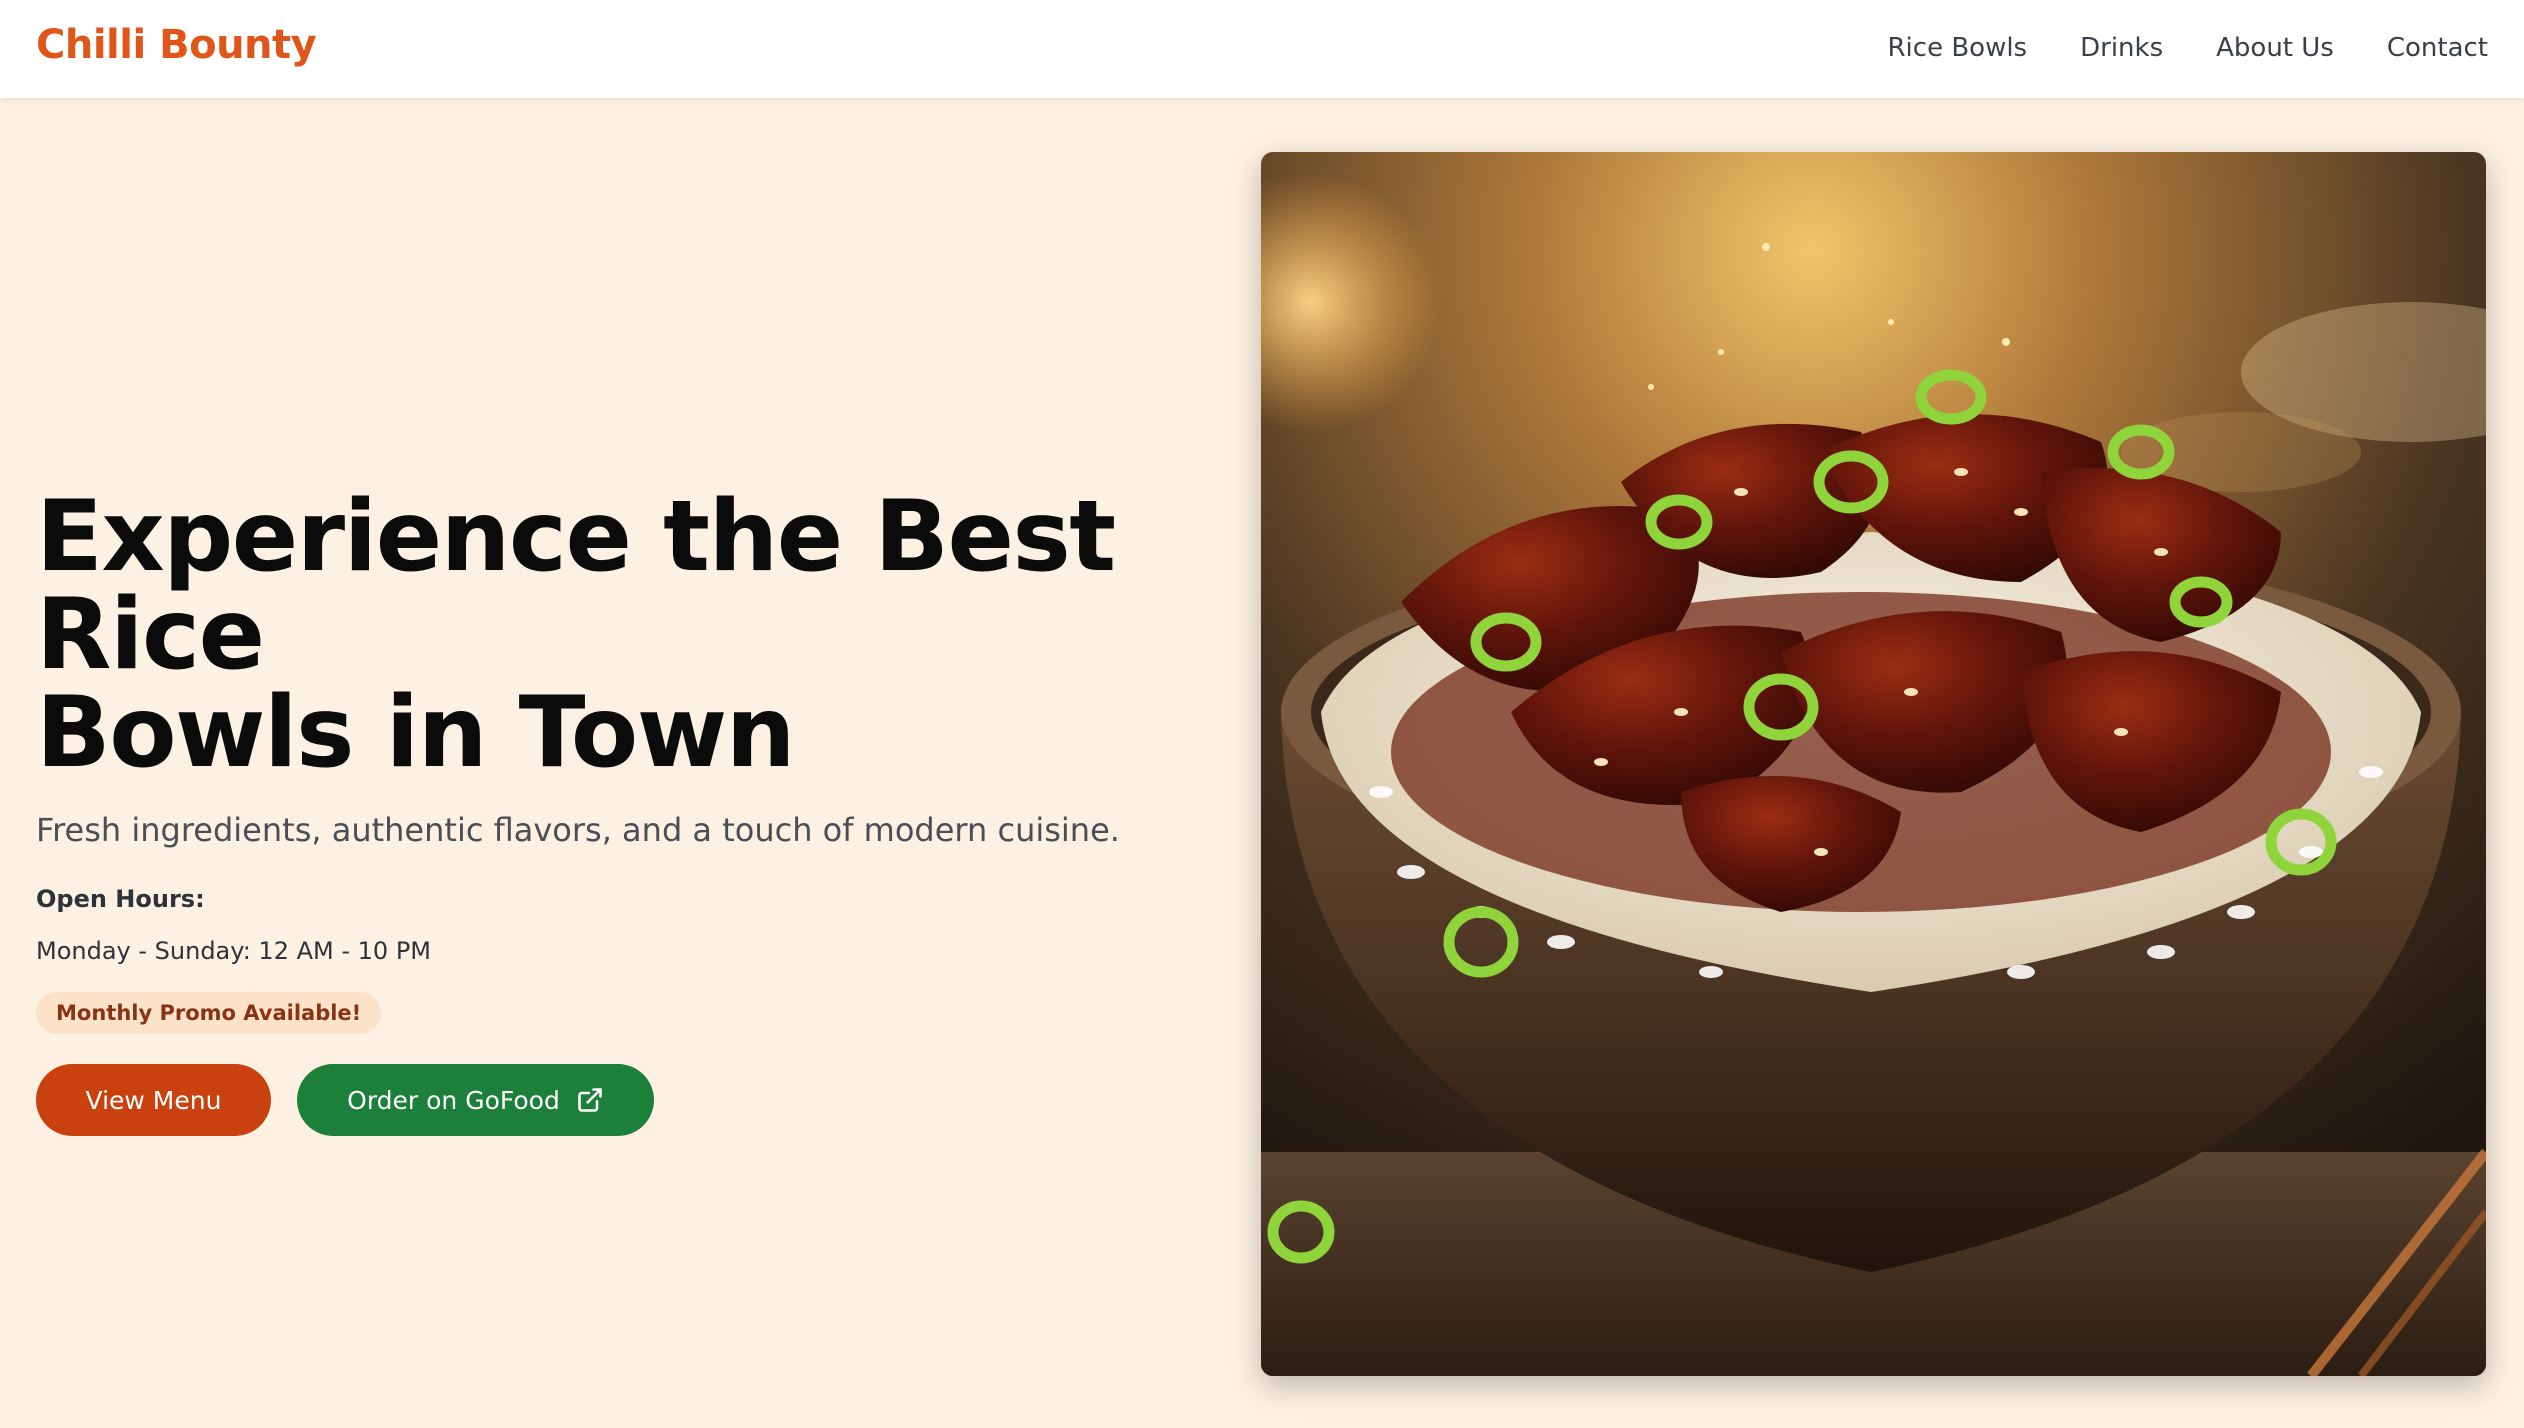 The image size is (2524, 1428). What do you see at coordinates (176, 45) in the screenshot?
I see `brand-logo-link: Chilli Bounty` at bounding box center [176, 45].